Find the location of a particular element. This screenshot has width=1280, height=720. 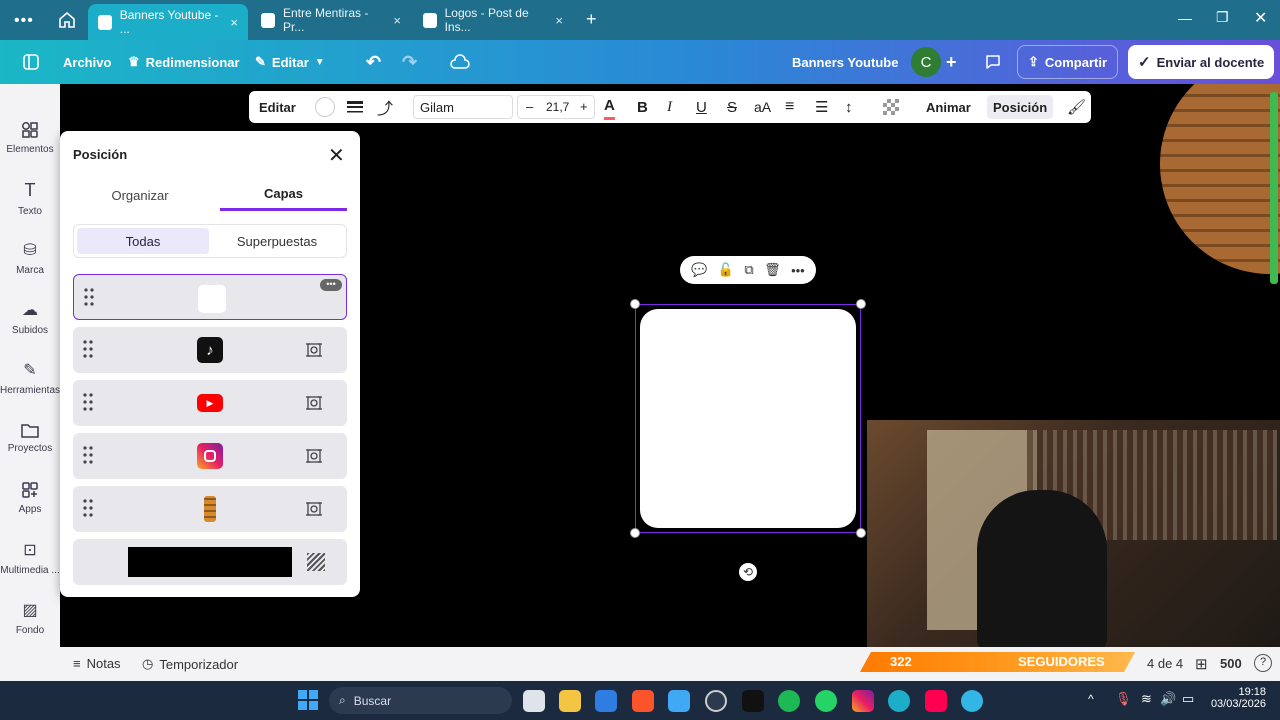

comments-icon is located at coordinates (993, 62).